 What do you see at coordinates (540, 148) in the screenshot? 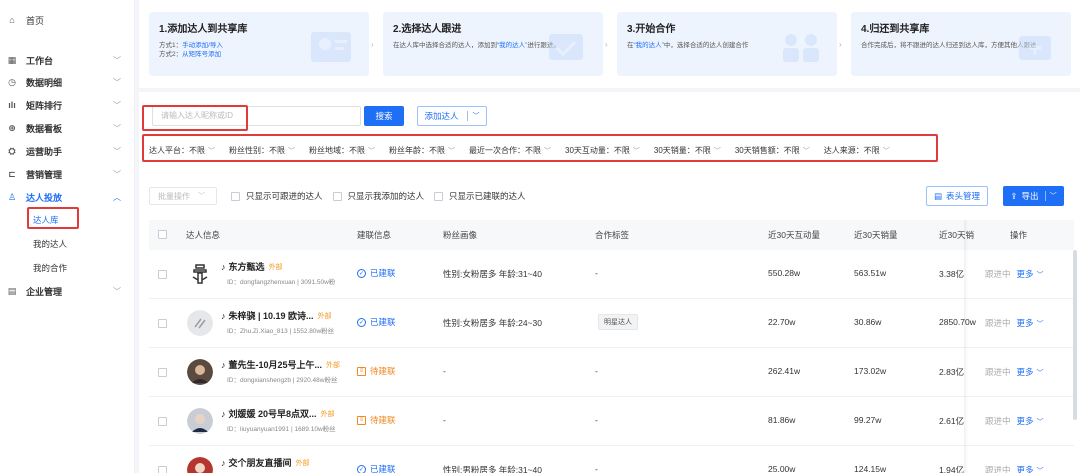
I see `highlight-box-filters` at bounding box center [540, 148].